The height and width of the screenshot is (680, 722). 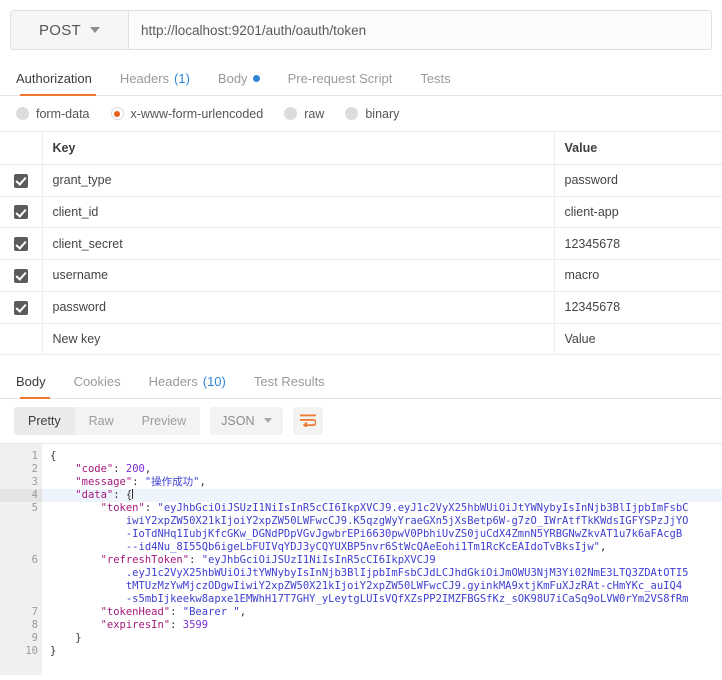 I want to click on table-row: grant_type password, so click(x=361, y=180).